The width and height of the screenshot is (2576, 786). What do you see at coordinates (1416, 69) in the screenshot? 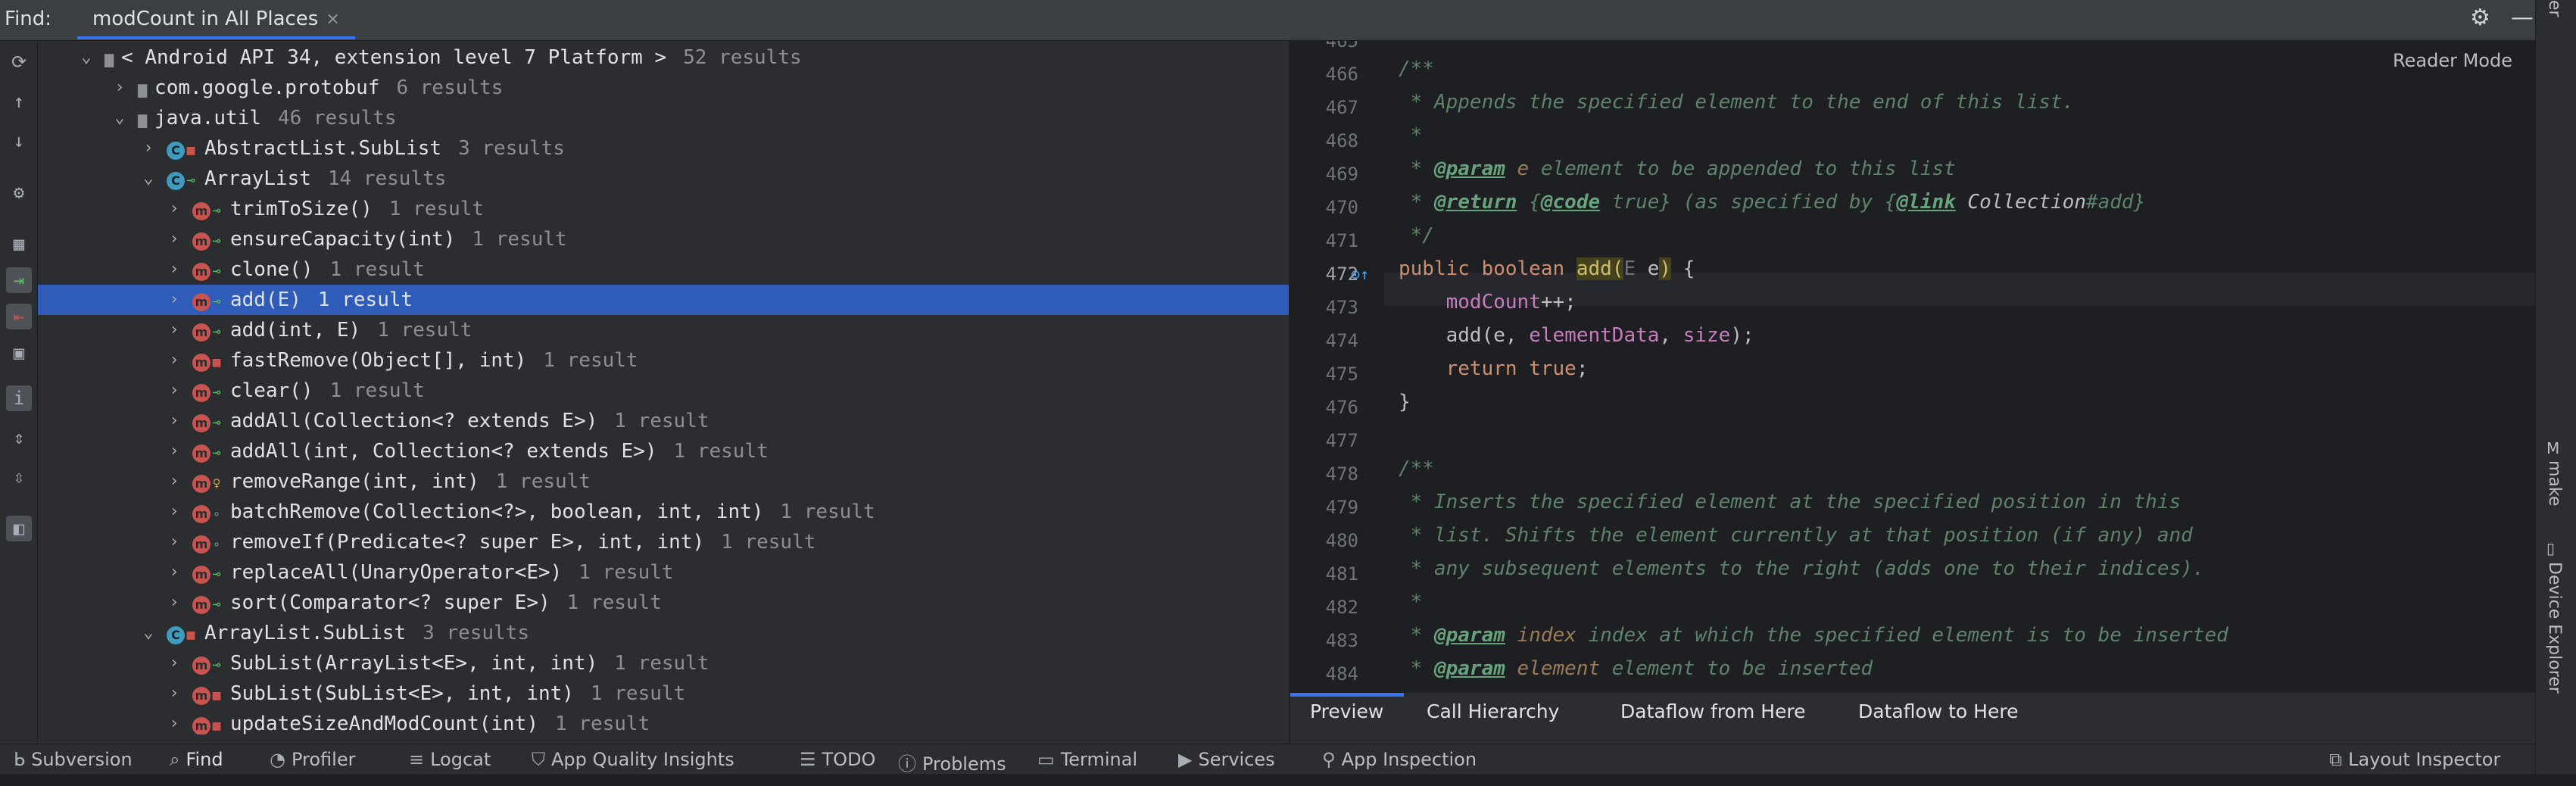
I see `code-line-466: /**` at bounding box center [1416, 69].